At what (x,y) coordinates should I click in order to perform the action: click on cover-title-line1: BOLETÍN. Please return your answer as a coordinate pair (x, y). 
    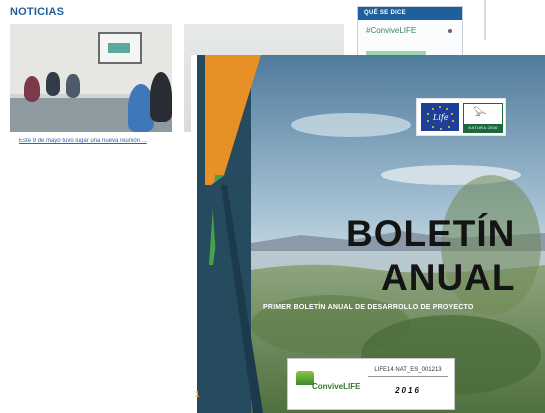
    Looking at the image, I should click on (431, 233).